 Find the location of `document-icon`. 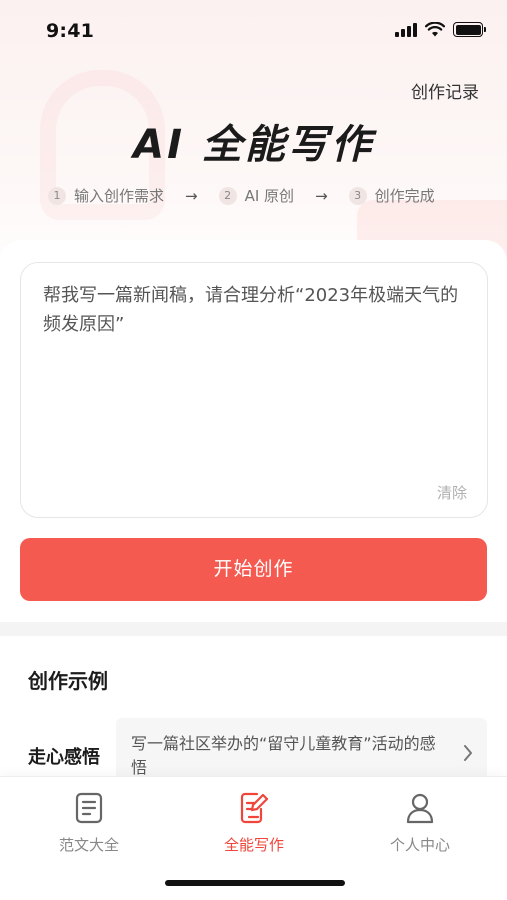

document-icon is located at coordinates (89, 808).